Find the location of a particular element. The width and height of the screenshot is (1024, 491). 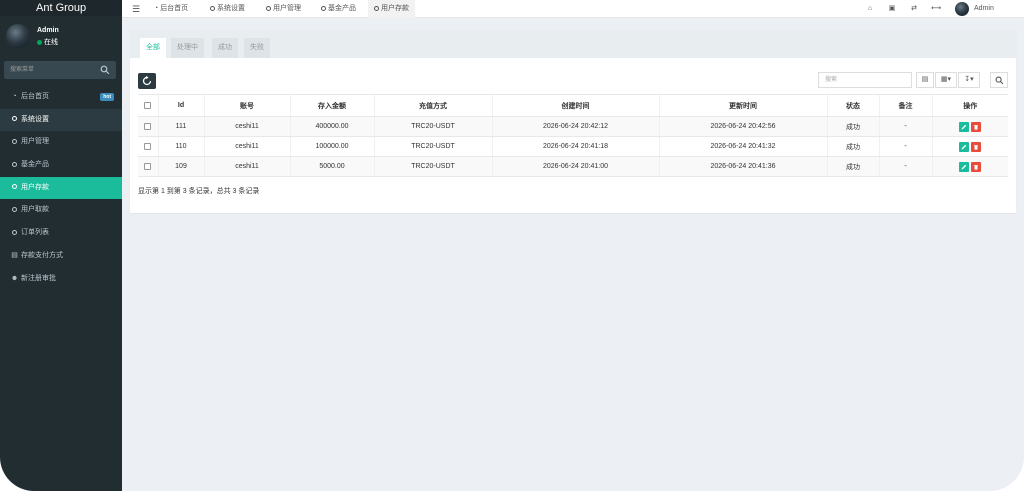

refresh-icon is located at coordinates (147, 80).